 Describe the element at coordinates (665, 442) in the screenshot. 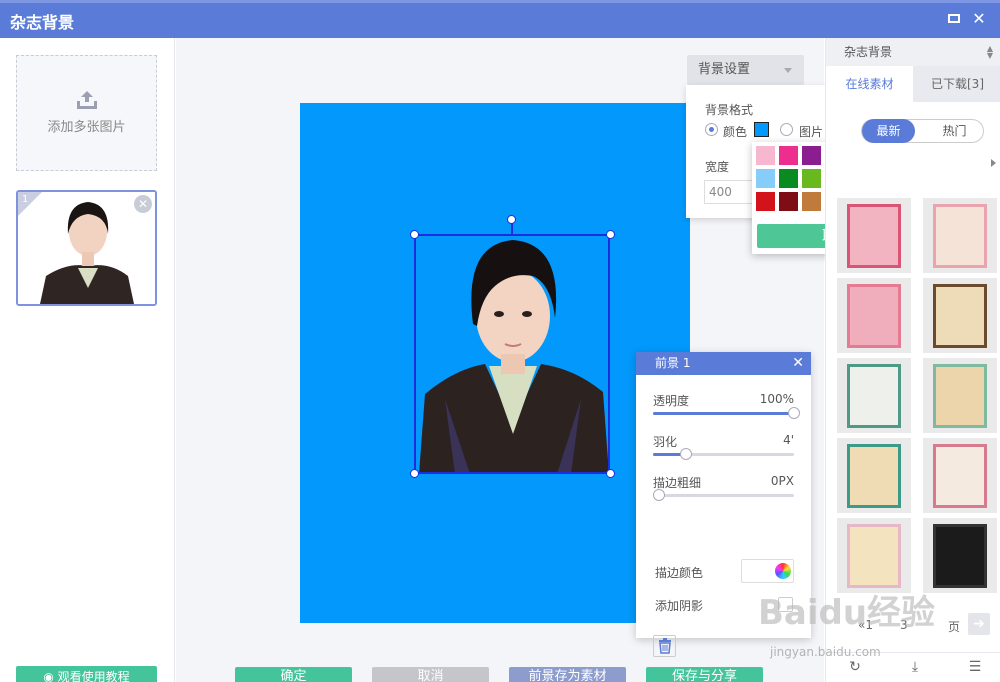

I see `feather-label: 羽化` at that location.